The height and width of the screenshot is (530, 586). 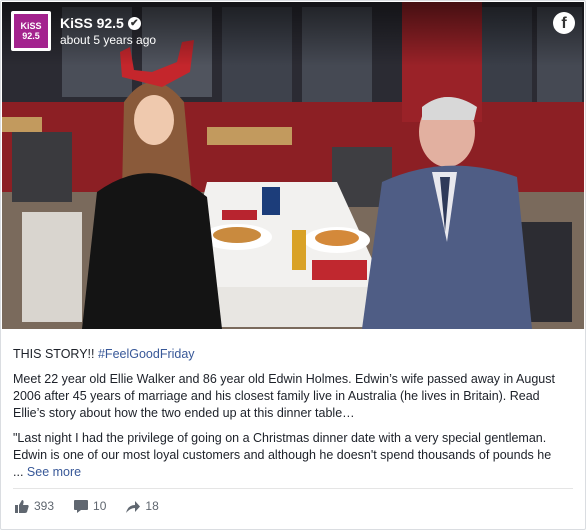 I want to click on thumbs-up-icon, so click(x=22, y=506).